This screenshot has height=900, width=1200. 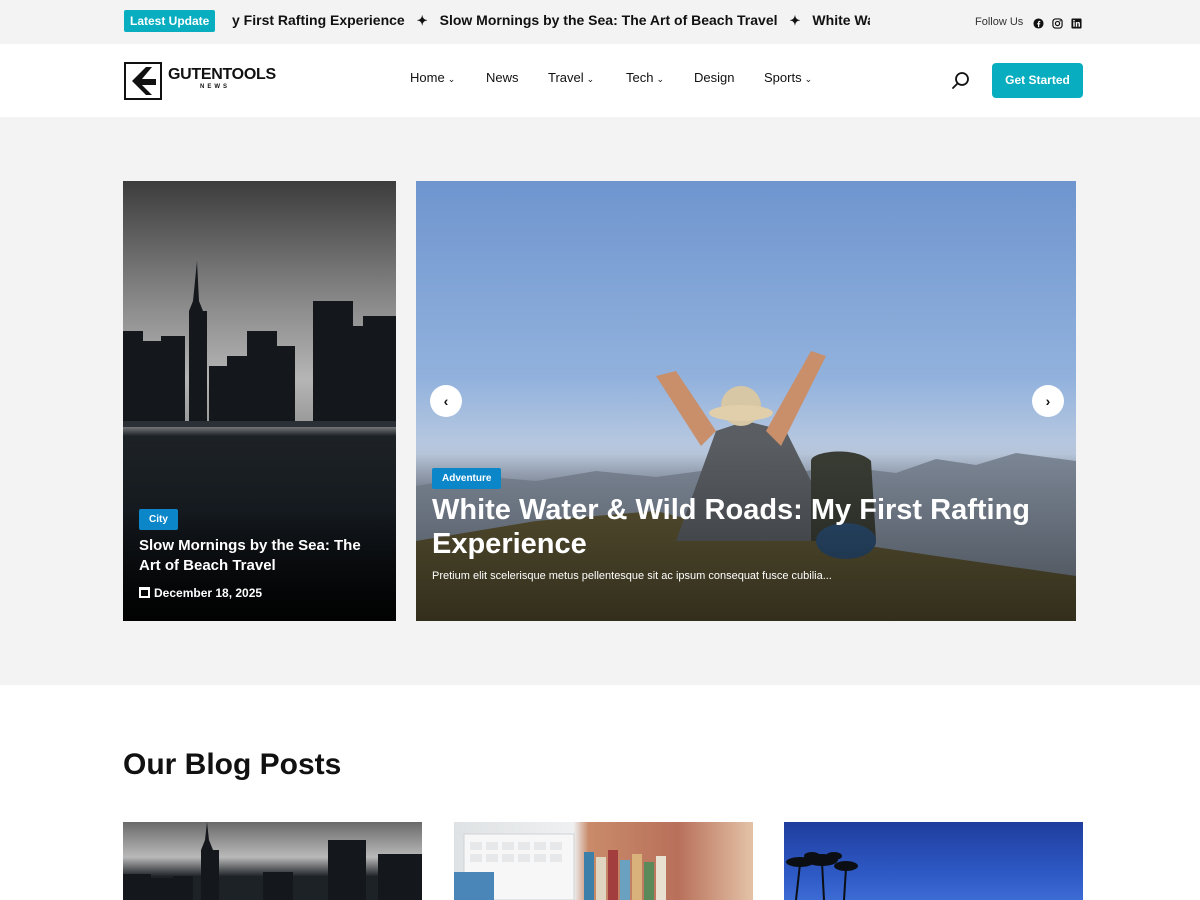 I want to click on post-date: December 18, 2025, so click(x=200, y=593).